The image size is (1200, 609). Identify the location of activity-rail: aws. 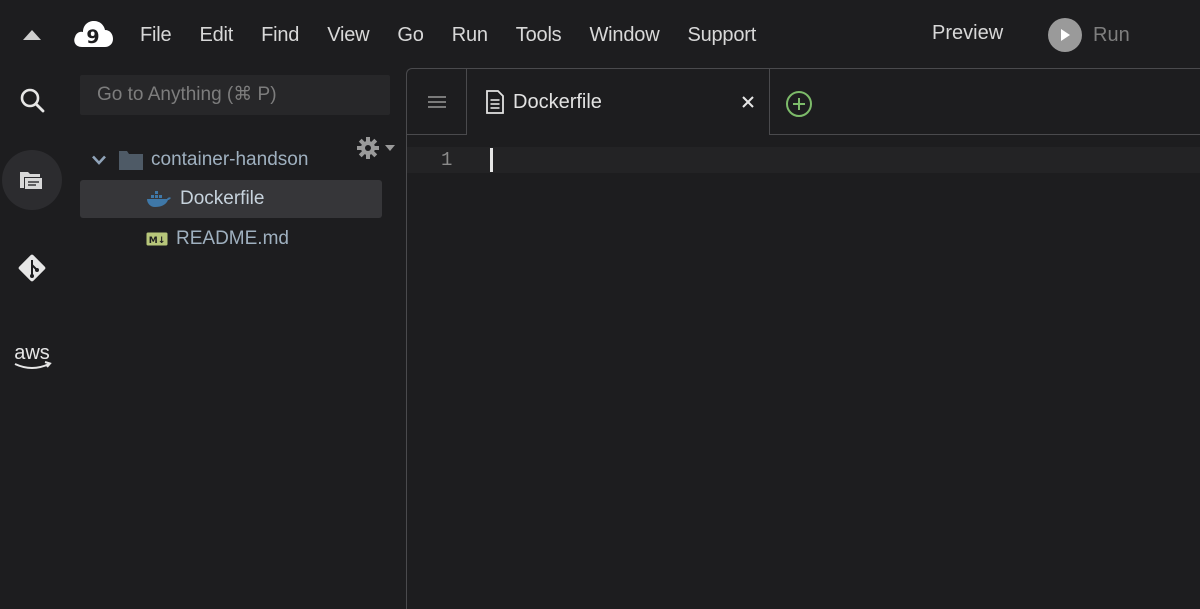
(32, 339).